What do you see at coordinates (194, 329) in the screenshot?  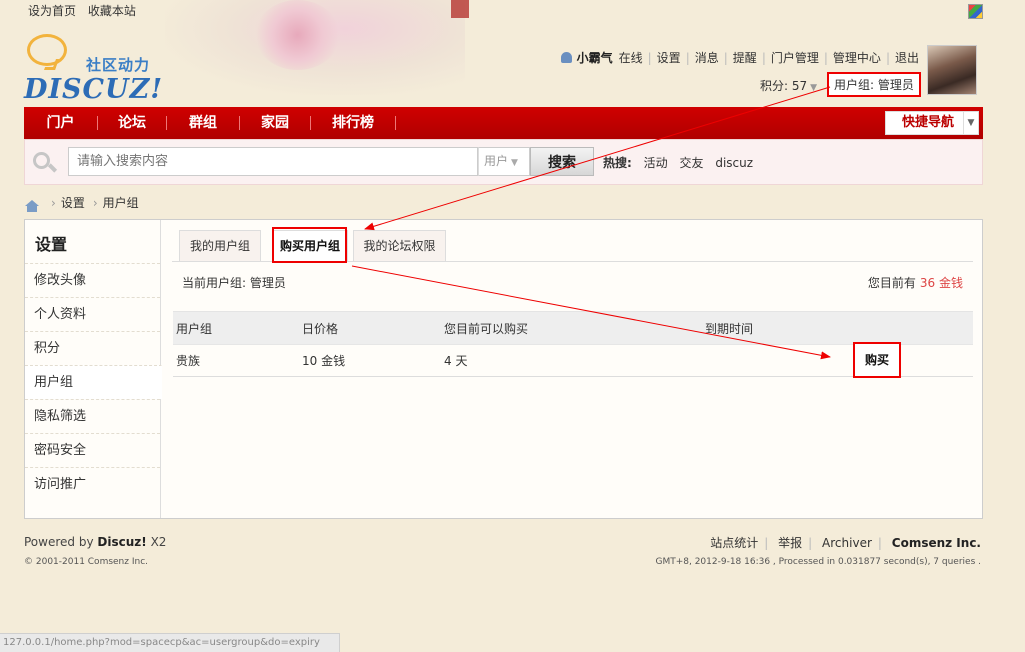 I see `column-header: 用户组` at bounding box center [194, 329].